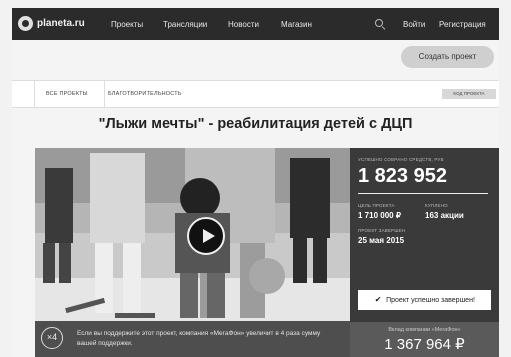  I want to click on logo-text: planeta.ru, so click(61, 23).